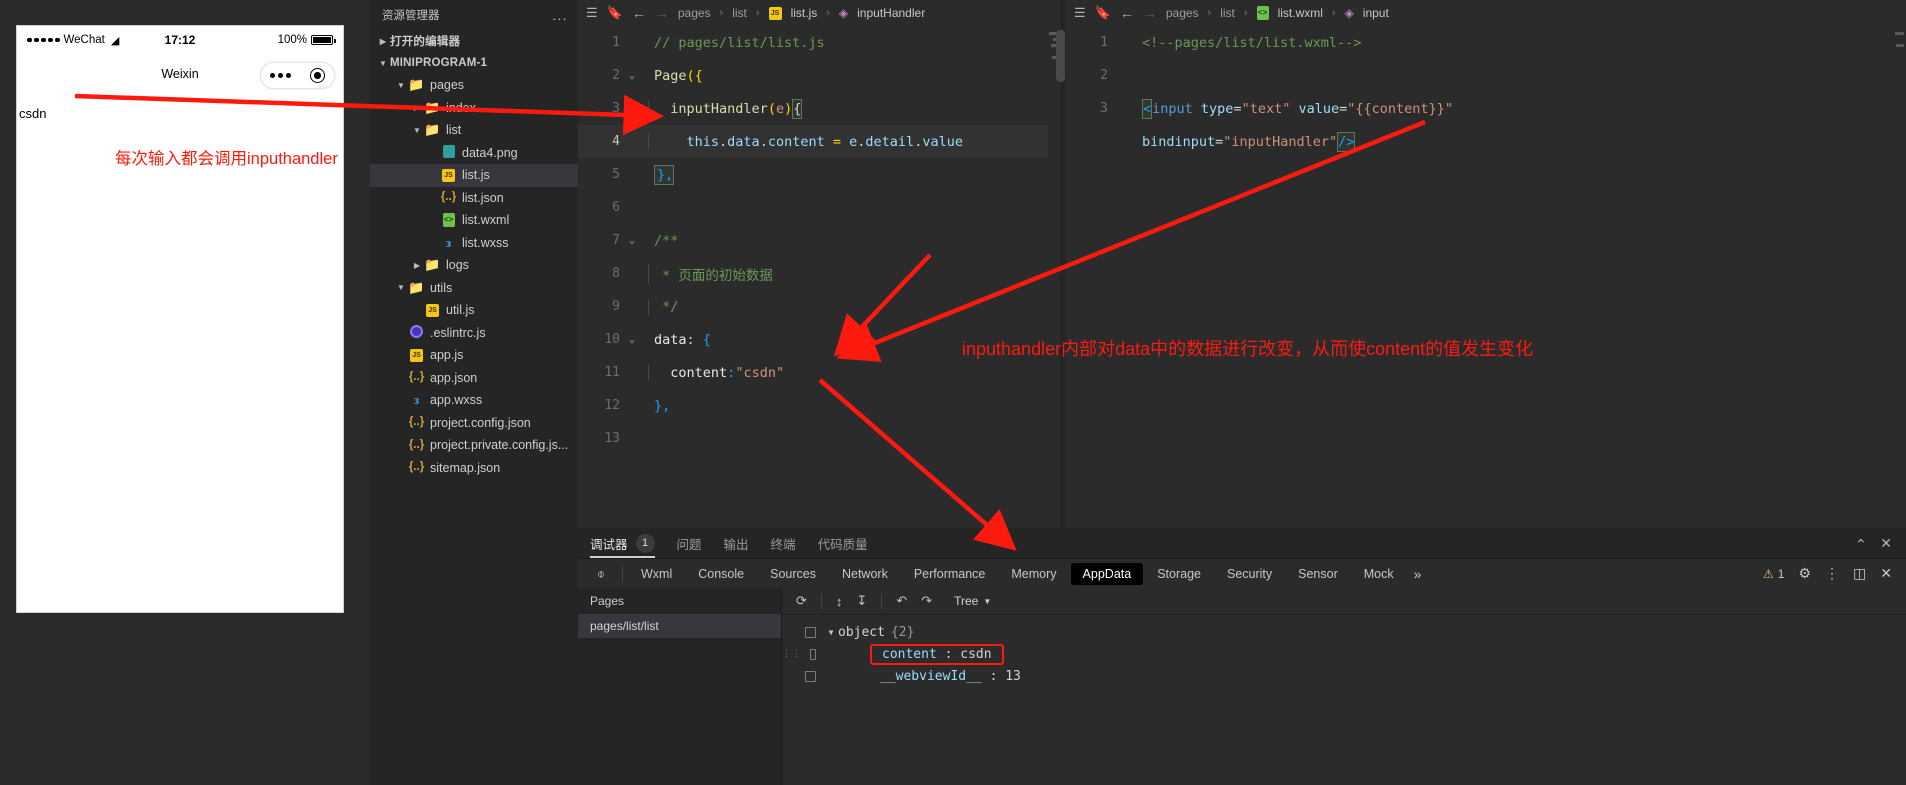 The width and height of the screenshot is (1906, 785). Describe the element at coordinates (1107, 573) in the screenshot. I see `inspector-panel-tab: AppData` at that location.